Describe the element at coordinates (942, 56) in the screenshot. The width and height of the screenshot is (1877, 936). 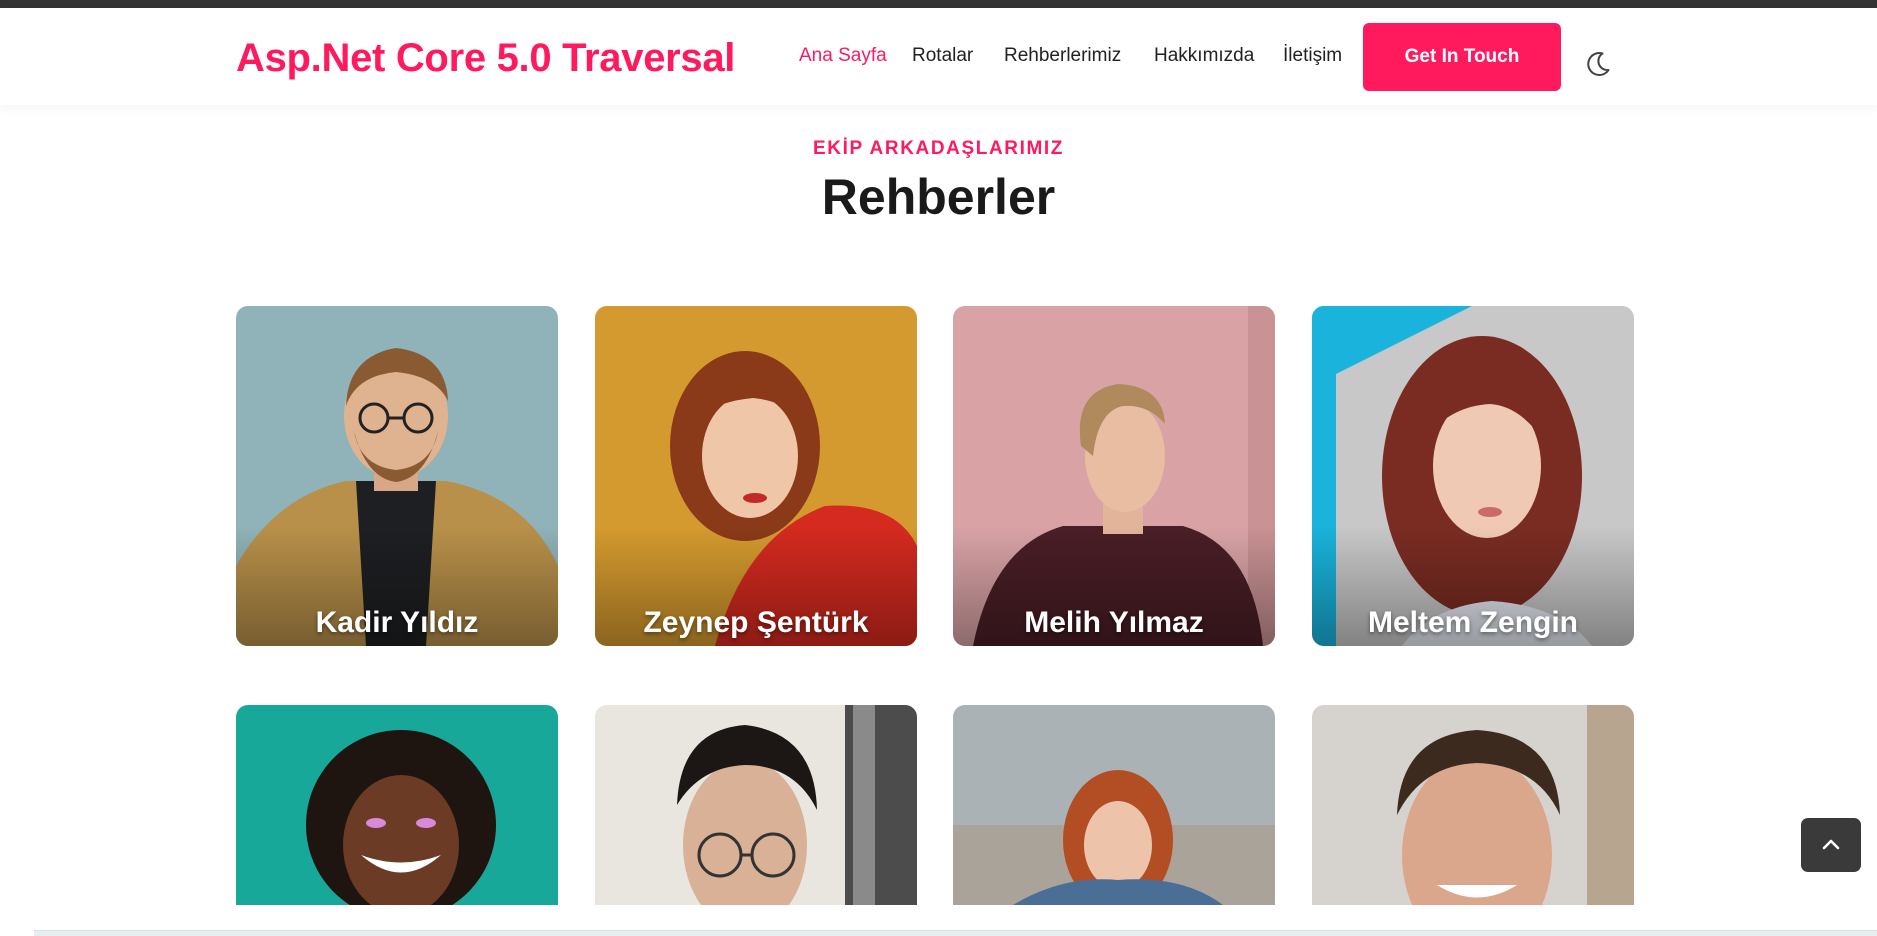
I see `nav-routes: Rotalar` at that location.